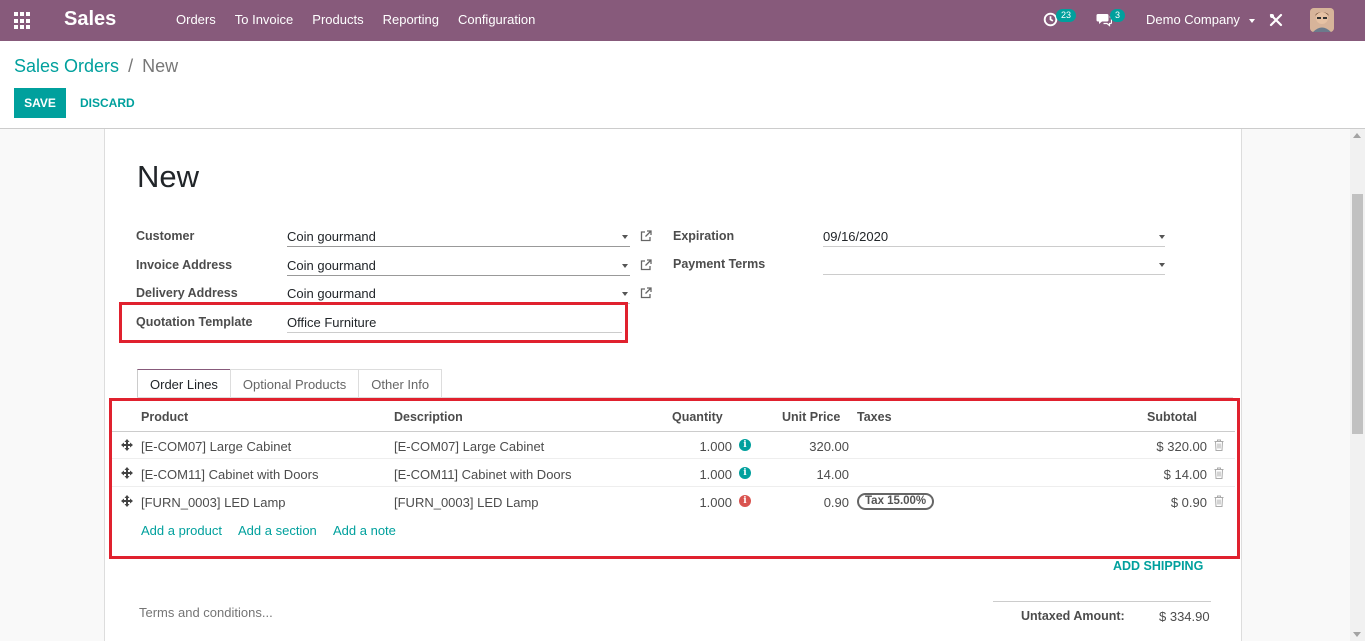 The width and height of the screenshot is (1365, 641). I want to click on save-button: SAVE, so click(40, 103).